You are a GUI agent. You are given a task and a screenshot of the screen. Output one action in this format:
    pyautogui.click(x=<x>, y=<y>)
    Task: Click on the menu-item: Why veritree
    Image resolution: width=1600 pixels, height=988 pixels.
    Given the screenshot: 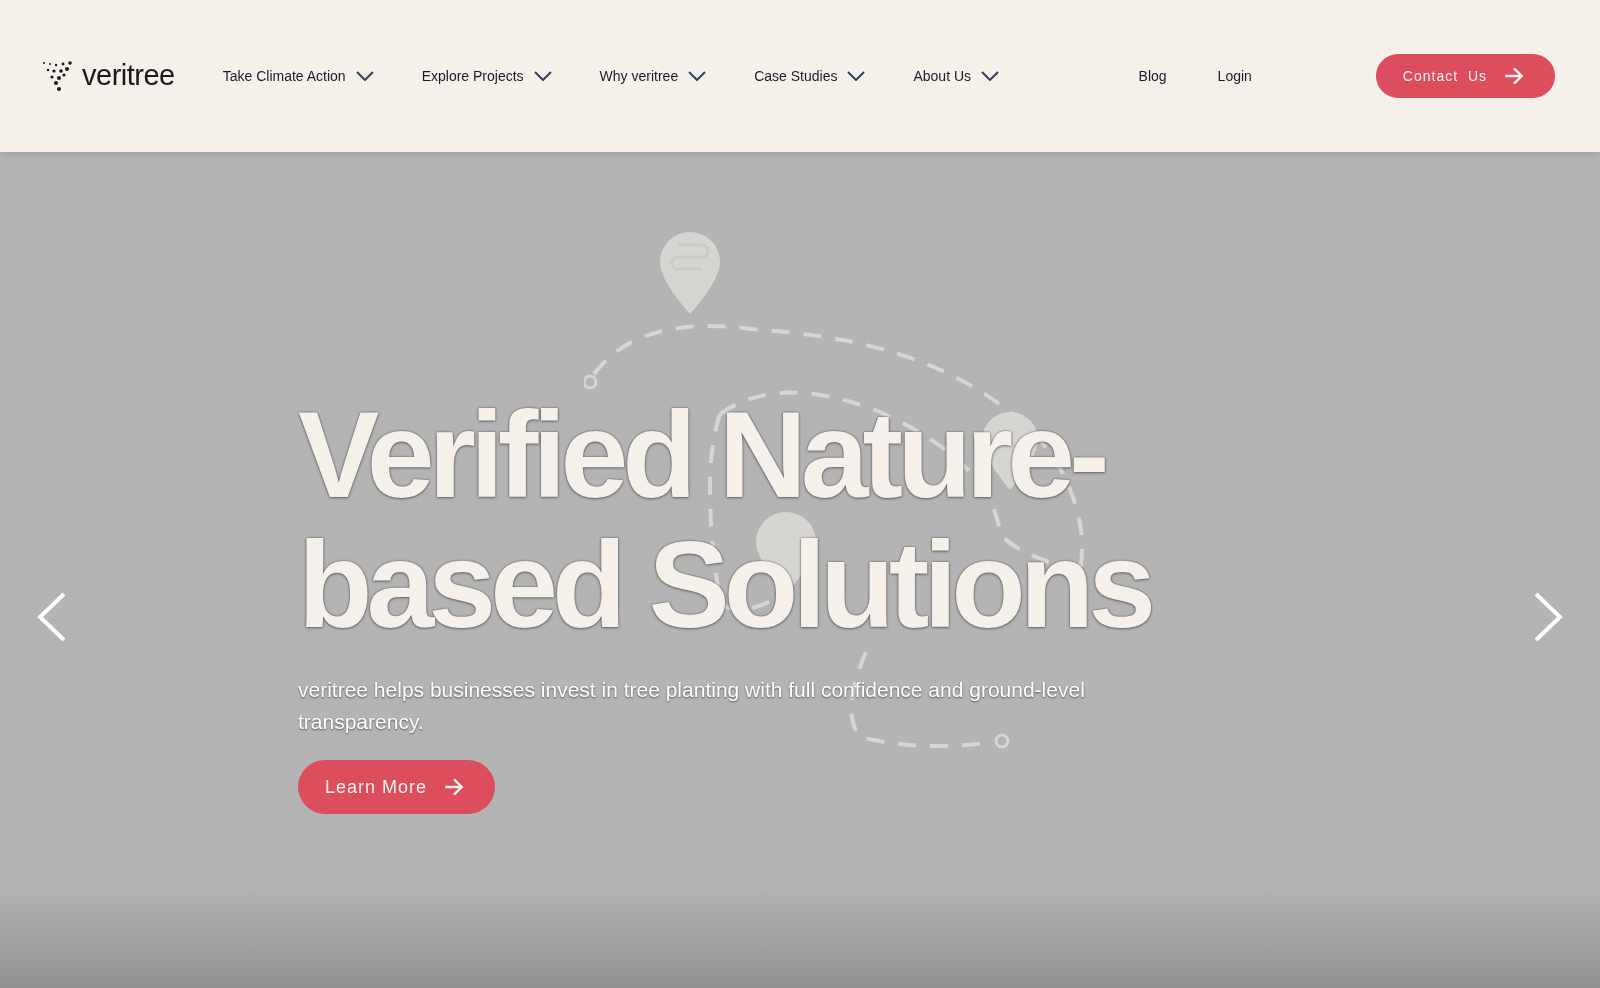 What is the action you would take?
    pyautogui.click(x=653, y=76)
    